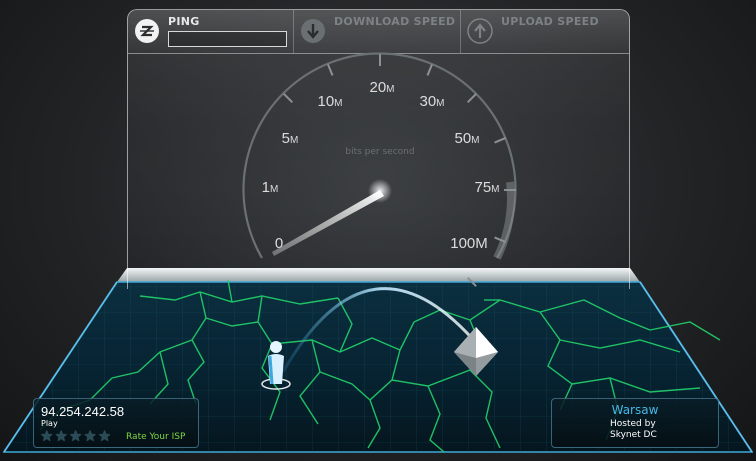  Describe the element at coordinates (635, 410) in the screenshot. I see `server-city: Warsaw` at that location.